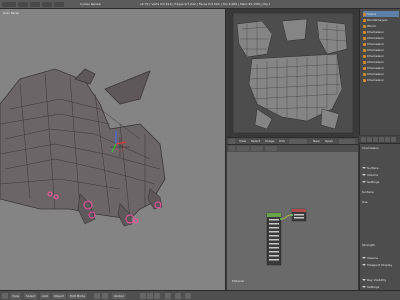 Image resolution: width=400 pixels, height=300 pixels. Describe the element at coordinates (23, 4) in the screenshot. I see `file-menu` at that location.